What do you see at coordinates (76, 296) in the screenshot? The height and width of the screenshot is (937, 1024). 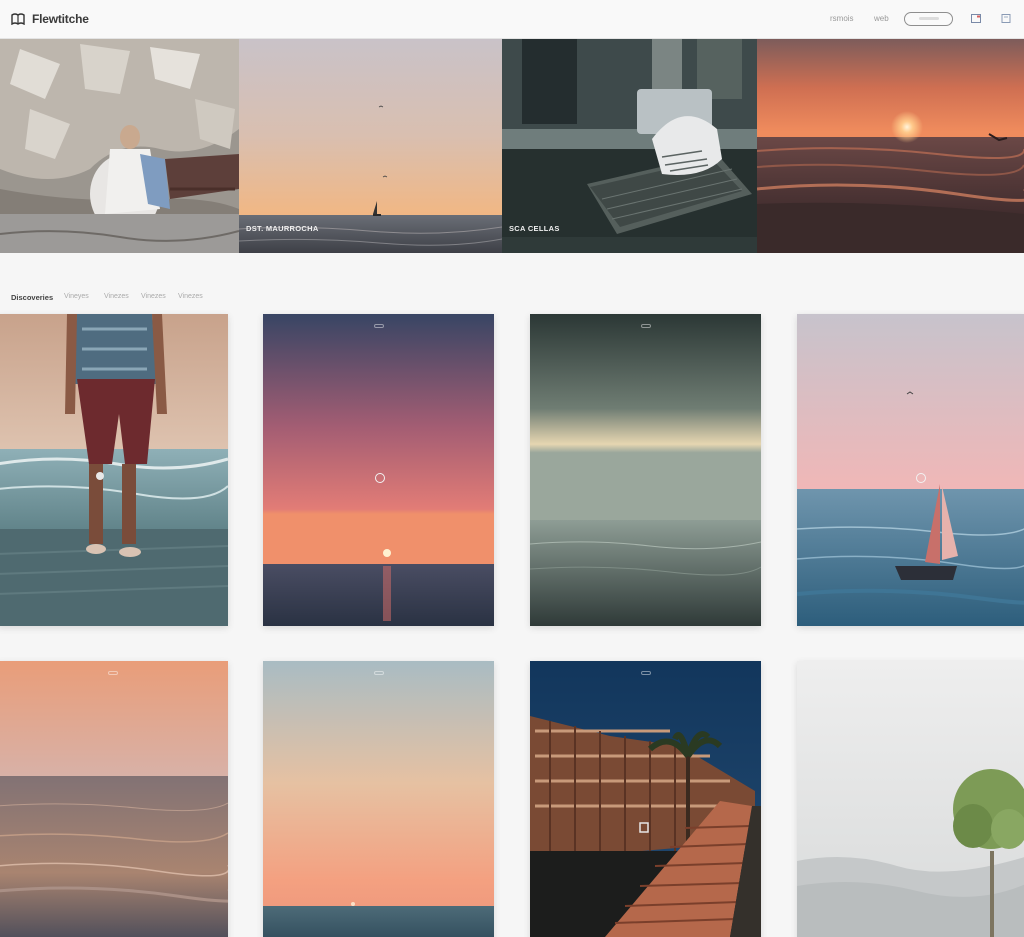 I see `filter-tab: Vineyes` at bounding box center [76, 296].